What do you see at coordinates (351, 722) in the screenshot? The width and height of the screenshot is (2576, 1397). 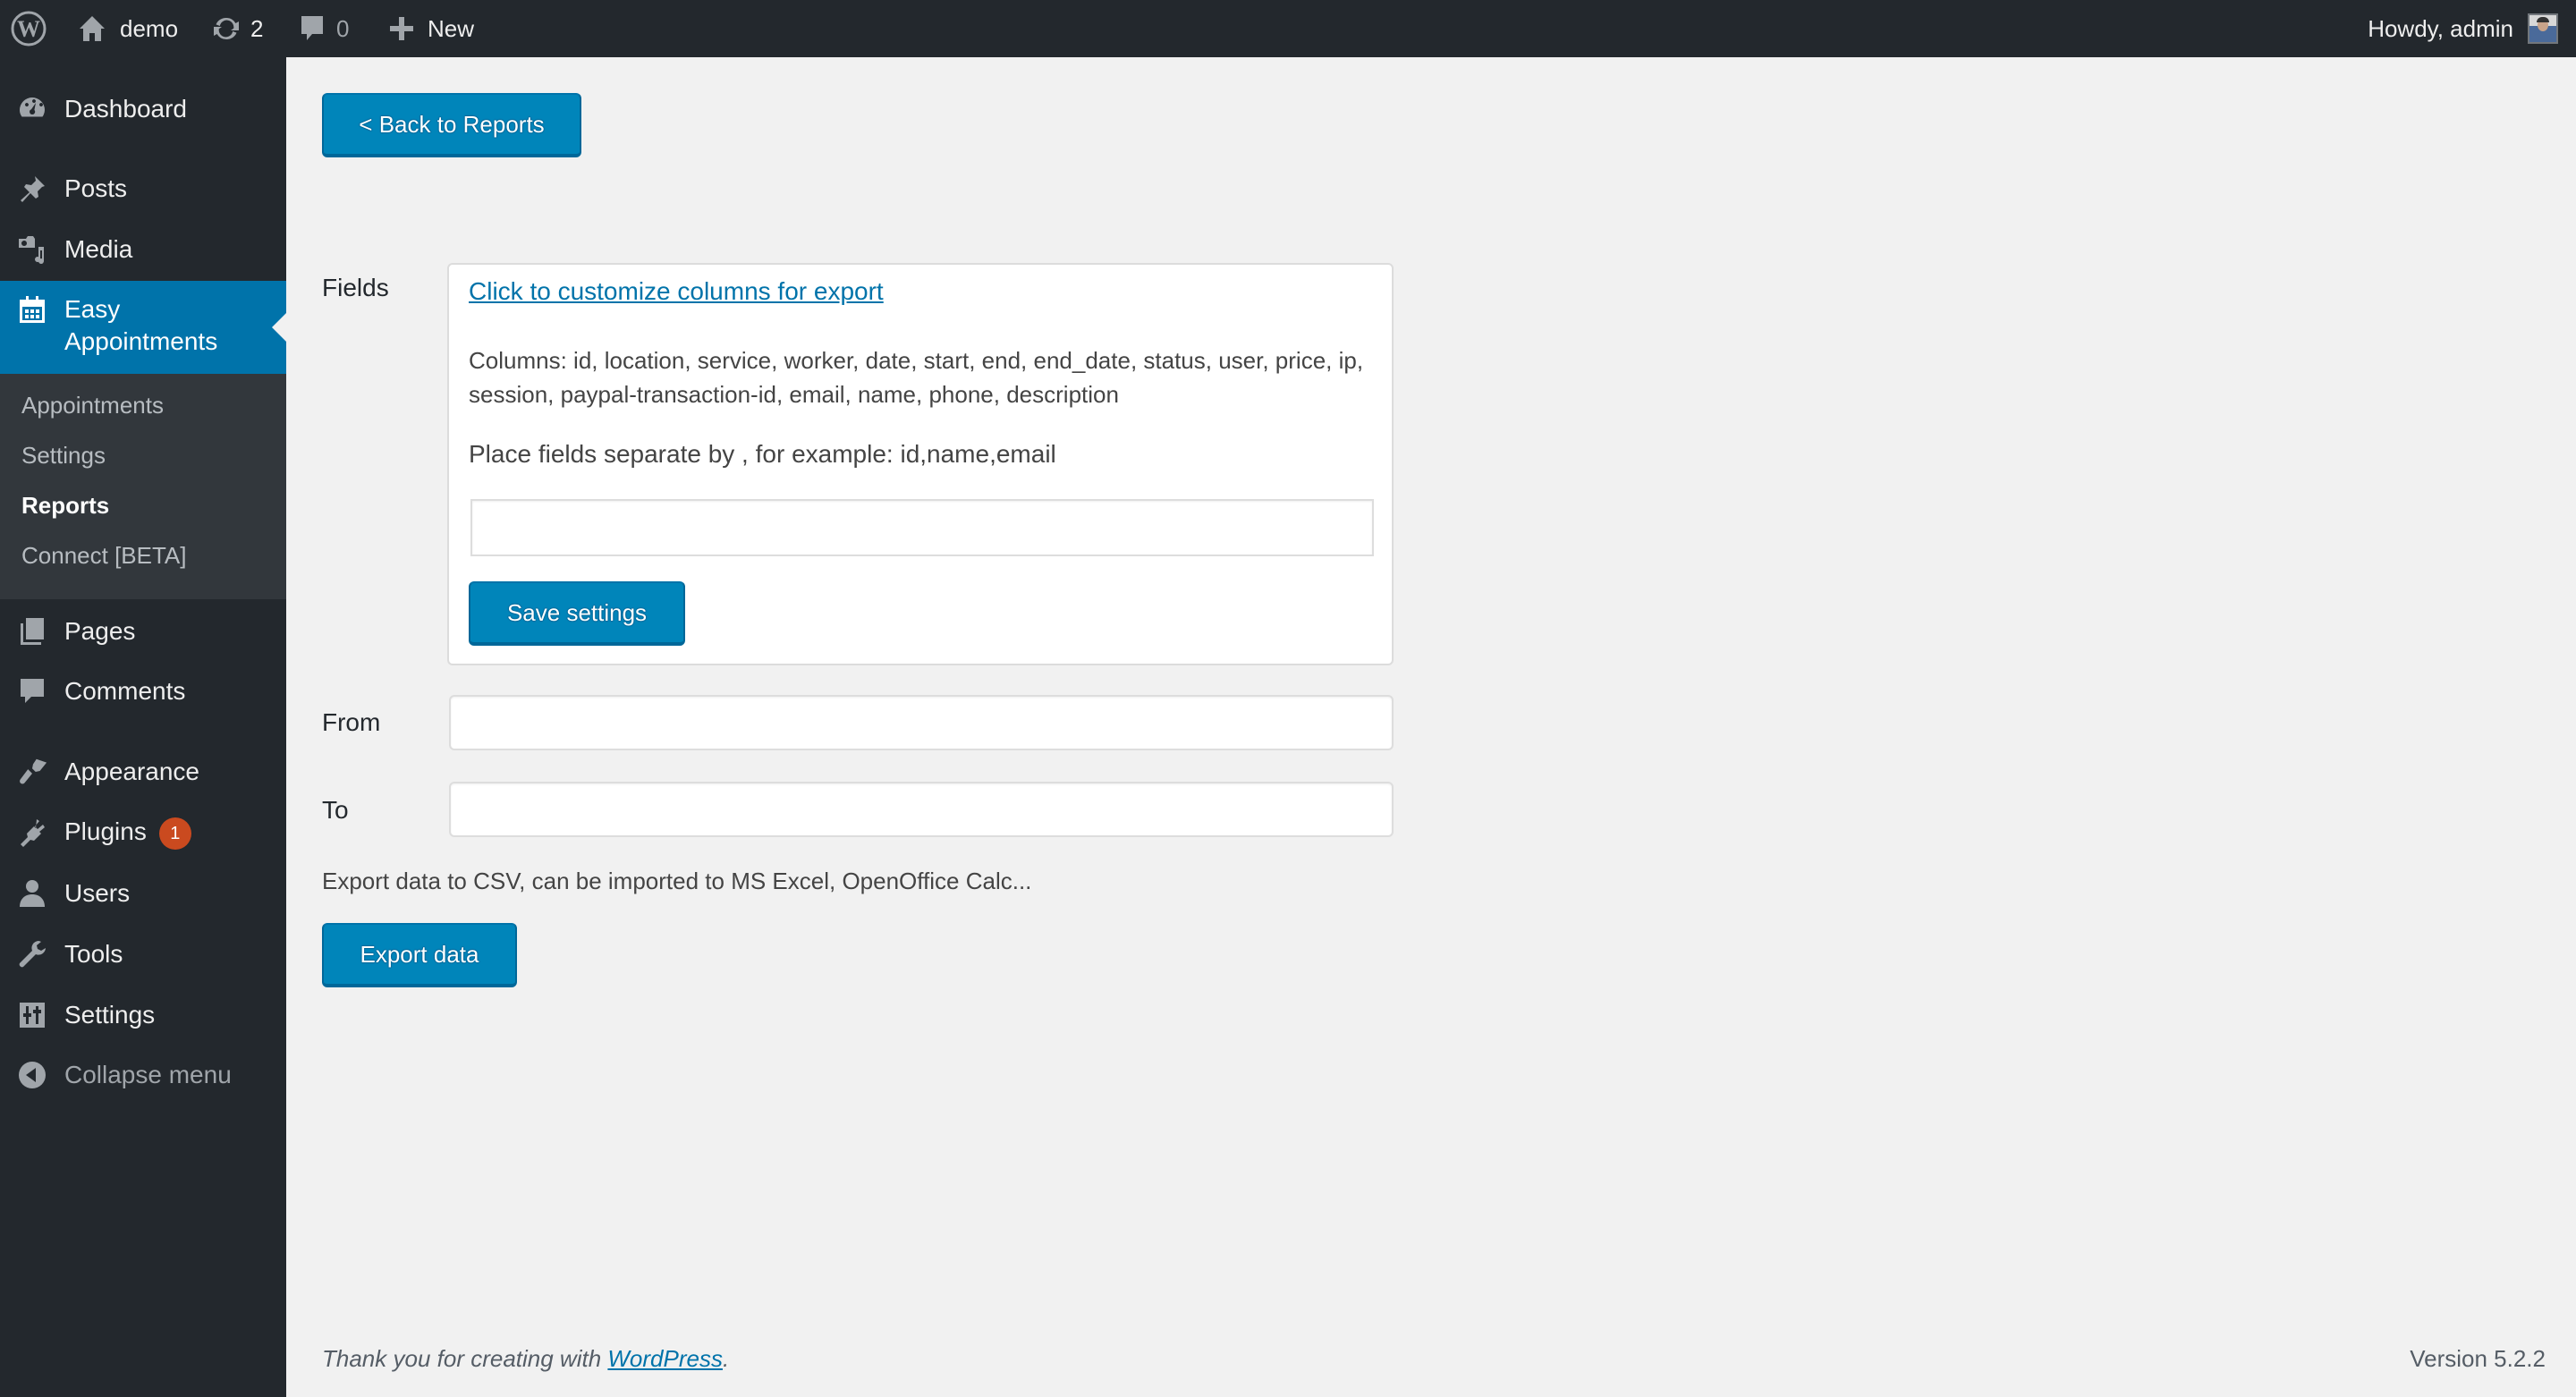 I see `from-label: From` at bounding box center [351, 722].